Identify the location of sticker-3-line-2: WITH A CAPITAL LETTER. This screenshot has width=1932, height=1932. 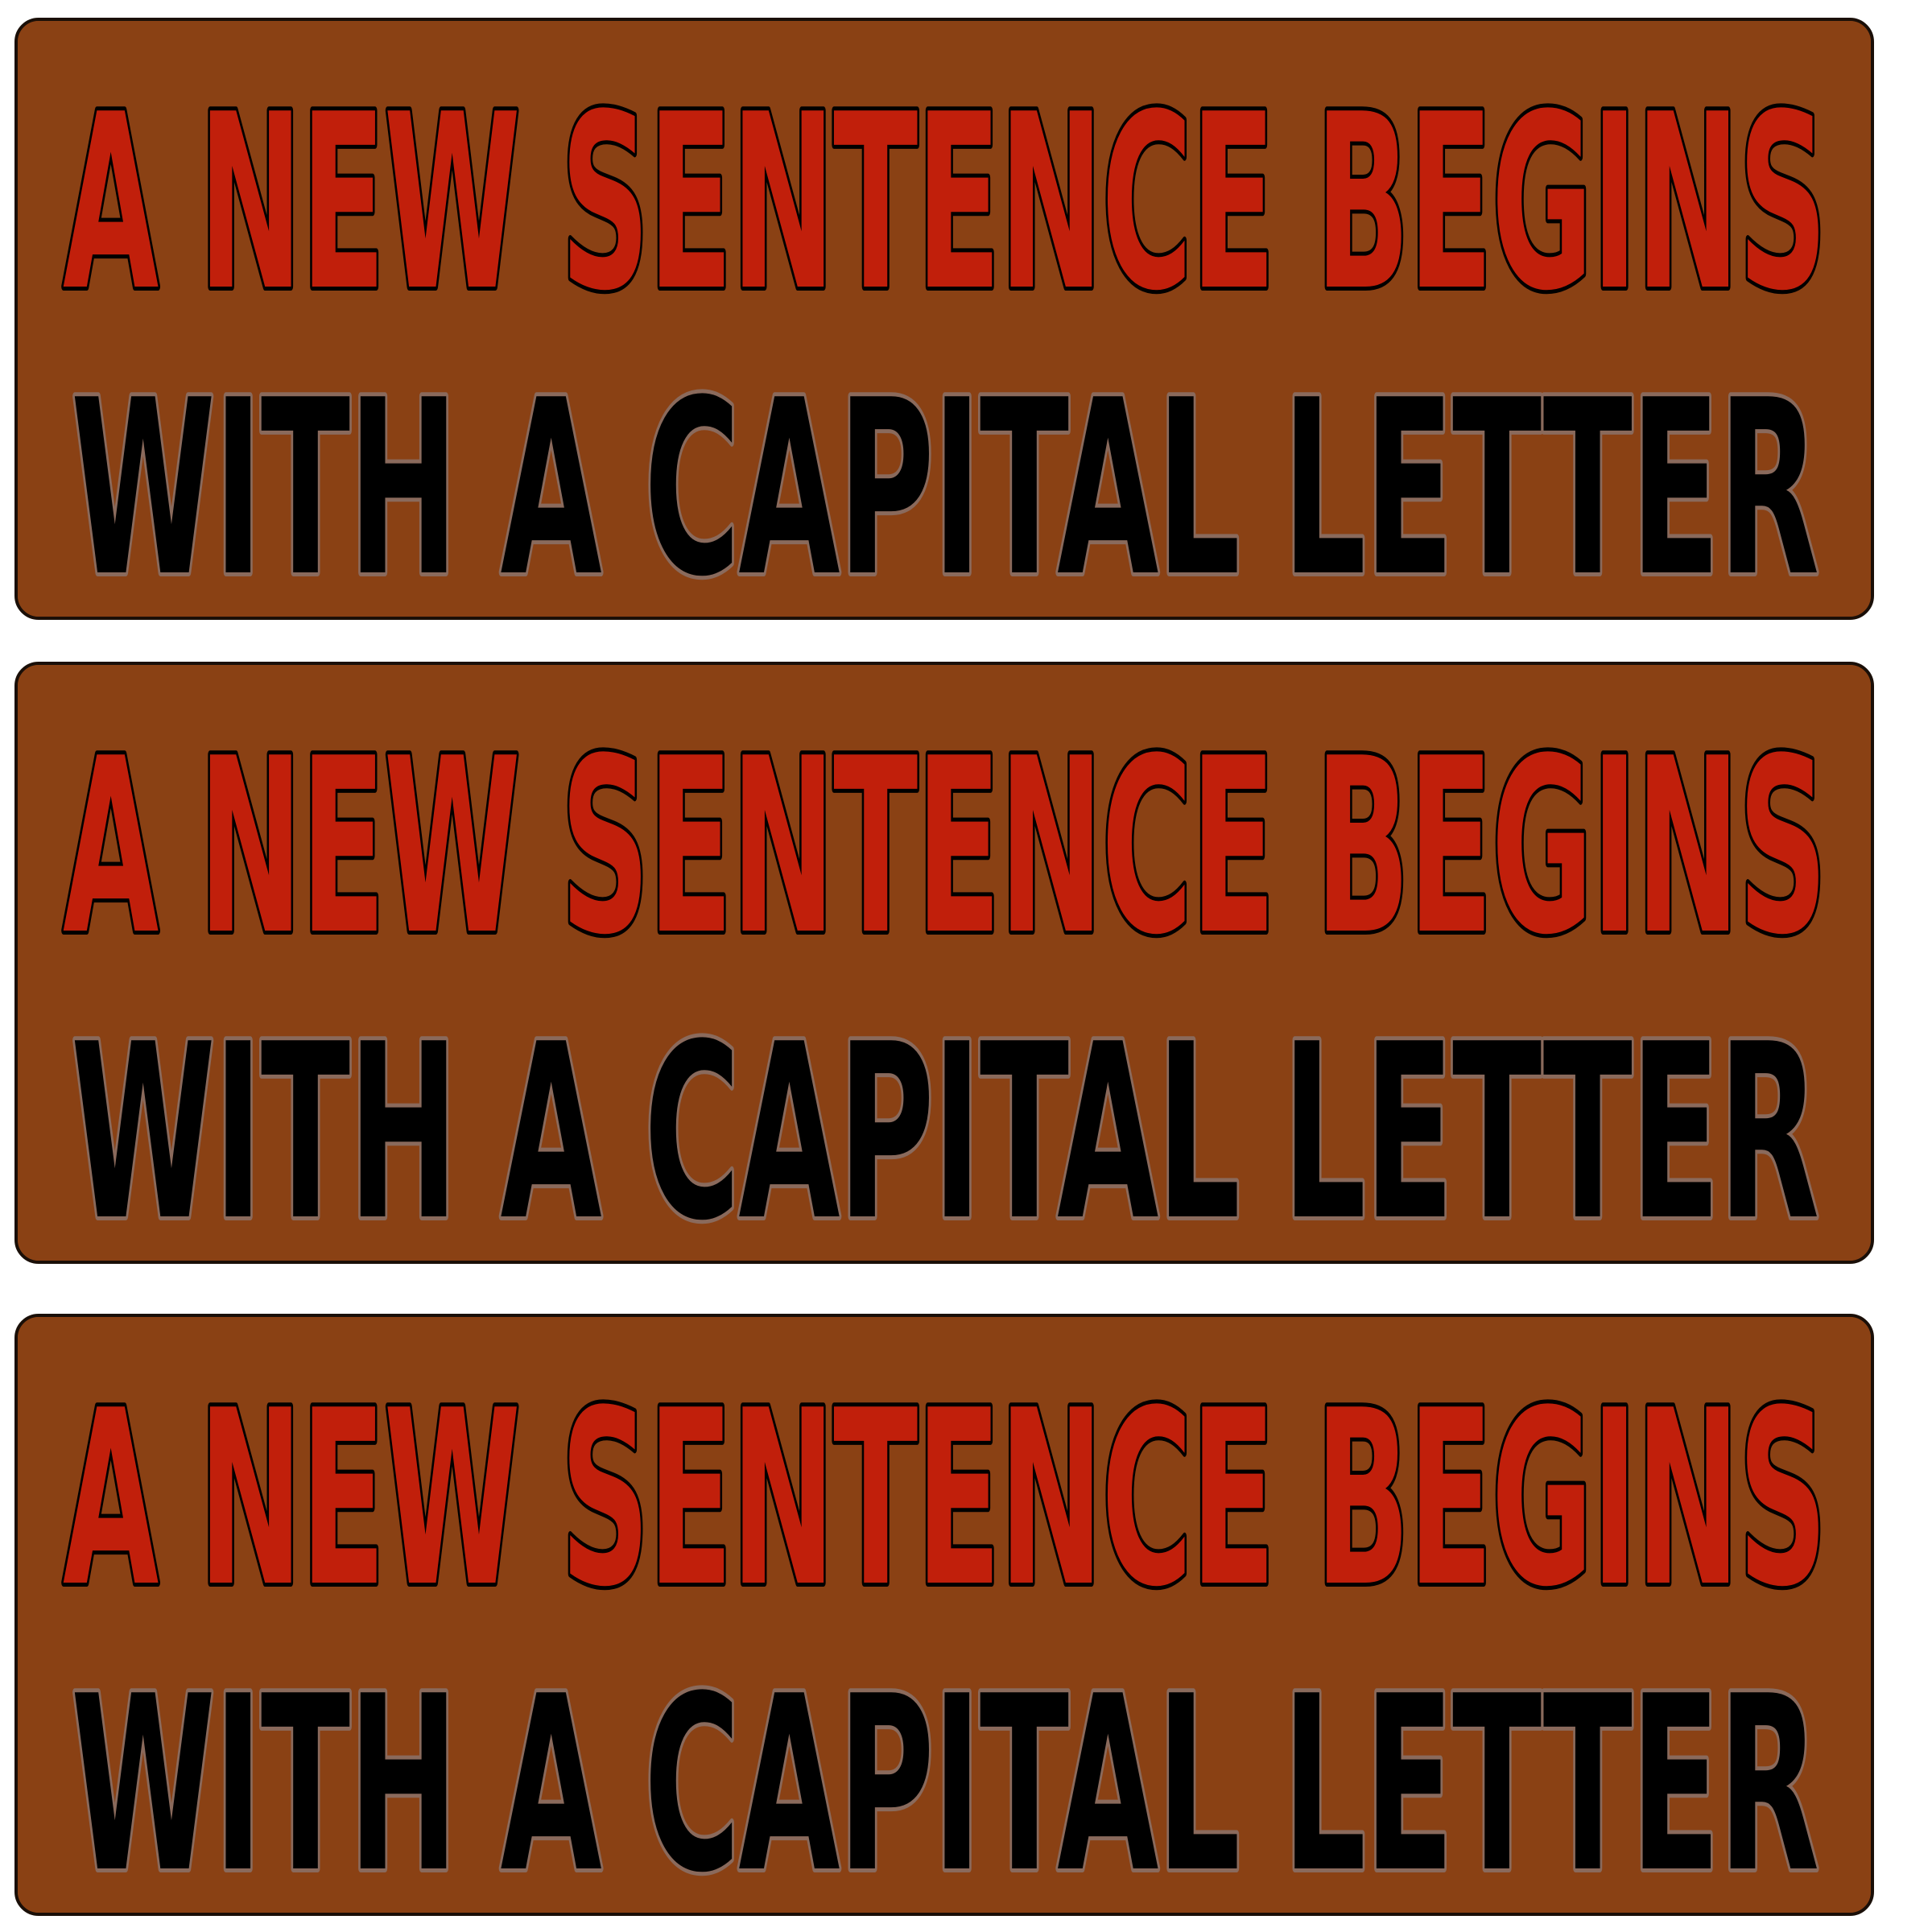
(944, 1779).